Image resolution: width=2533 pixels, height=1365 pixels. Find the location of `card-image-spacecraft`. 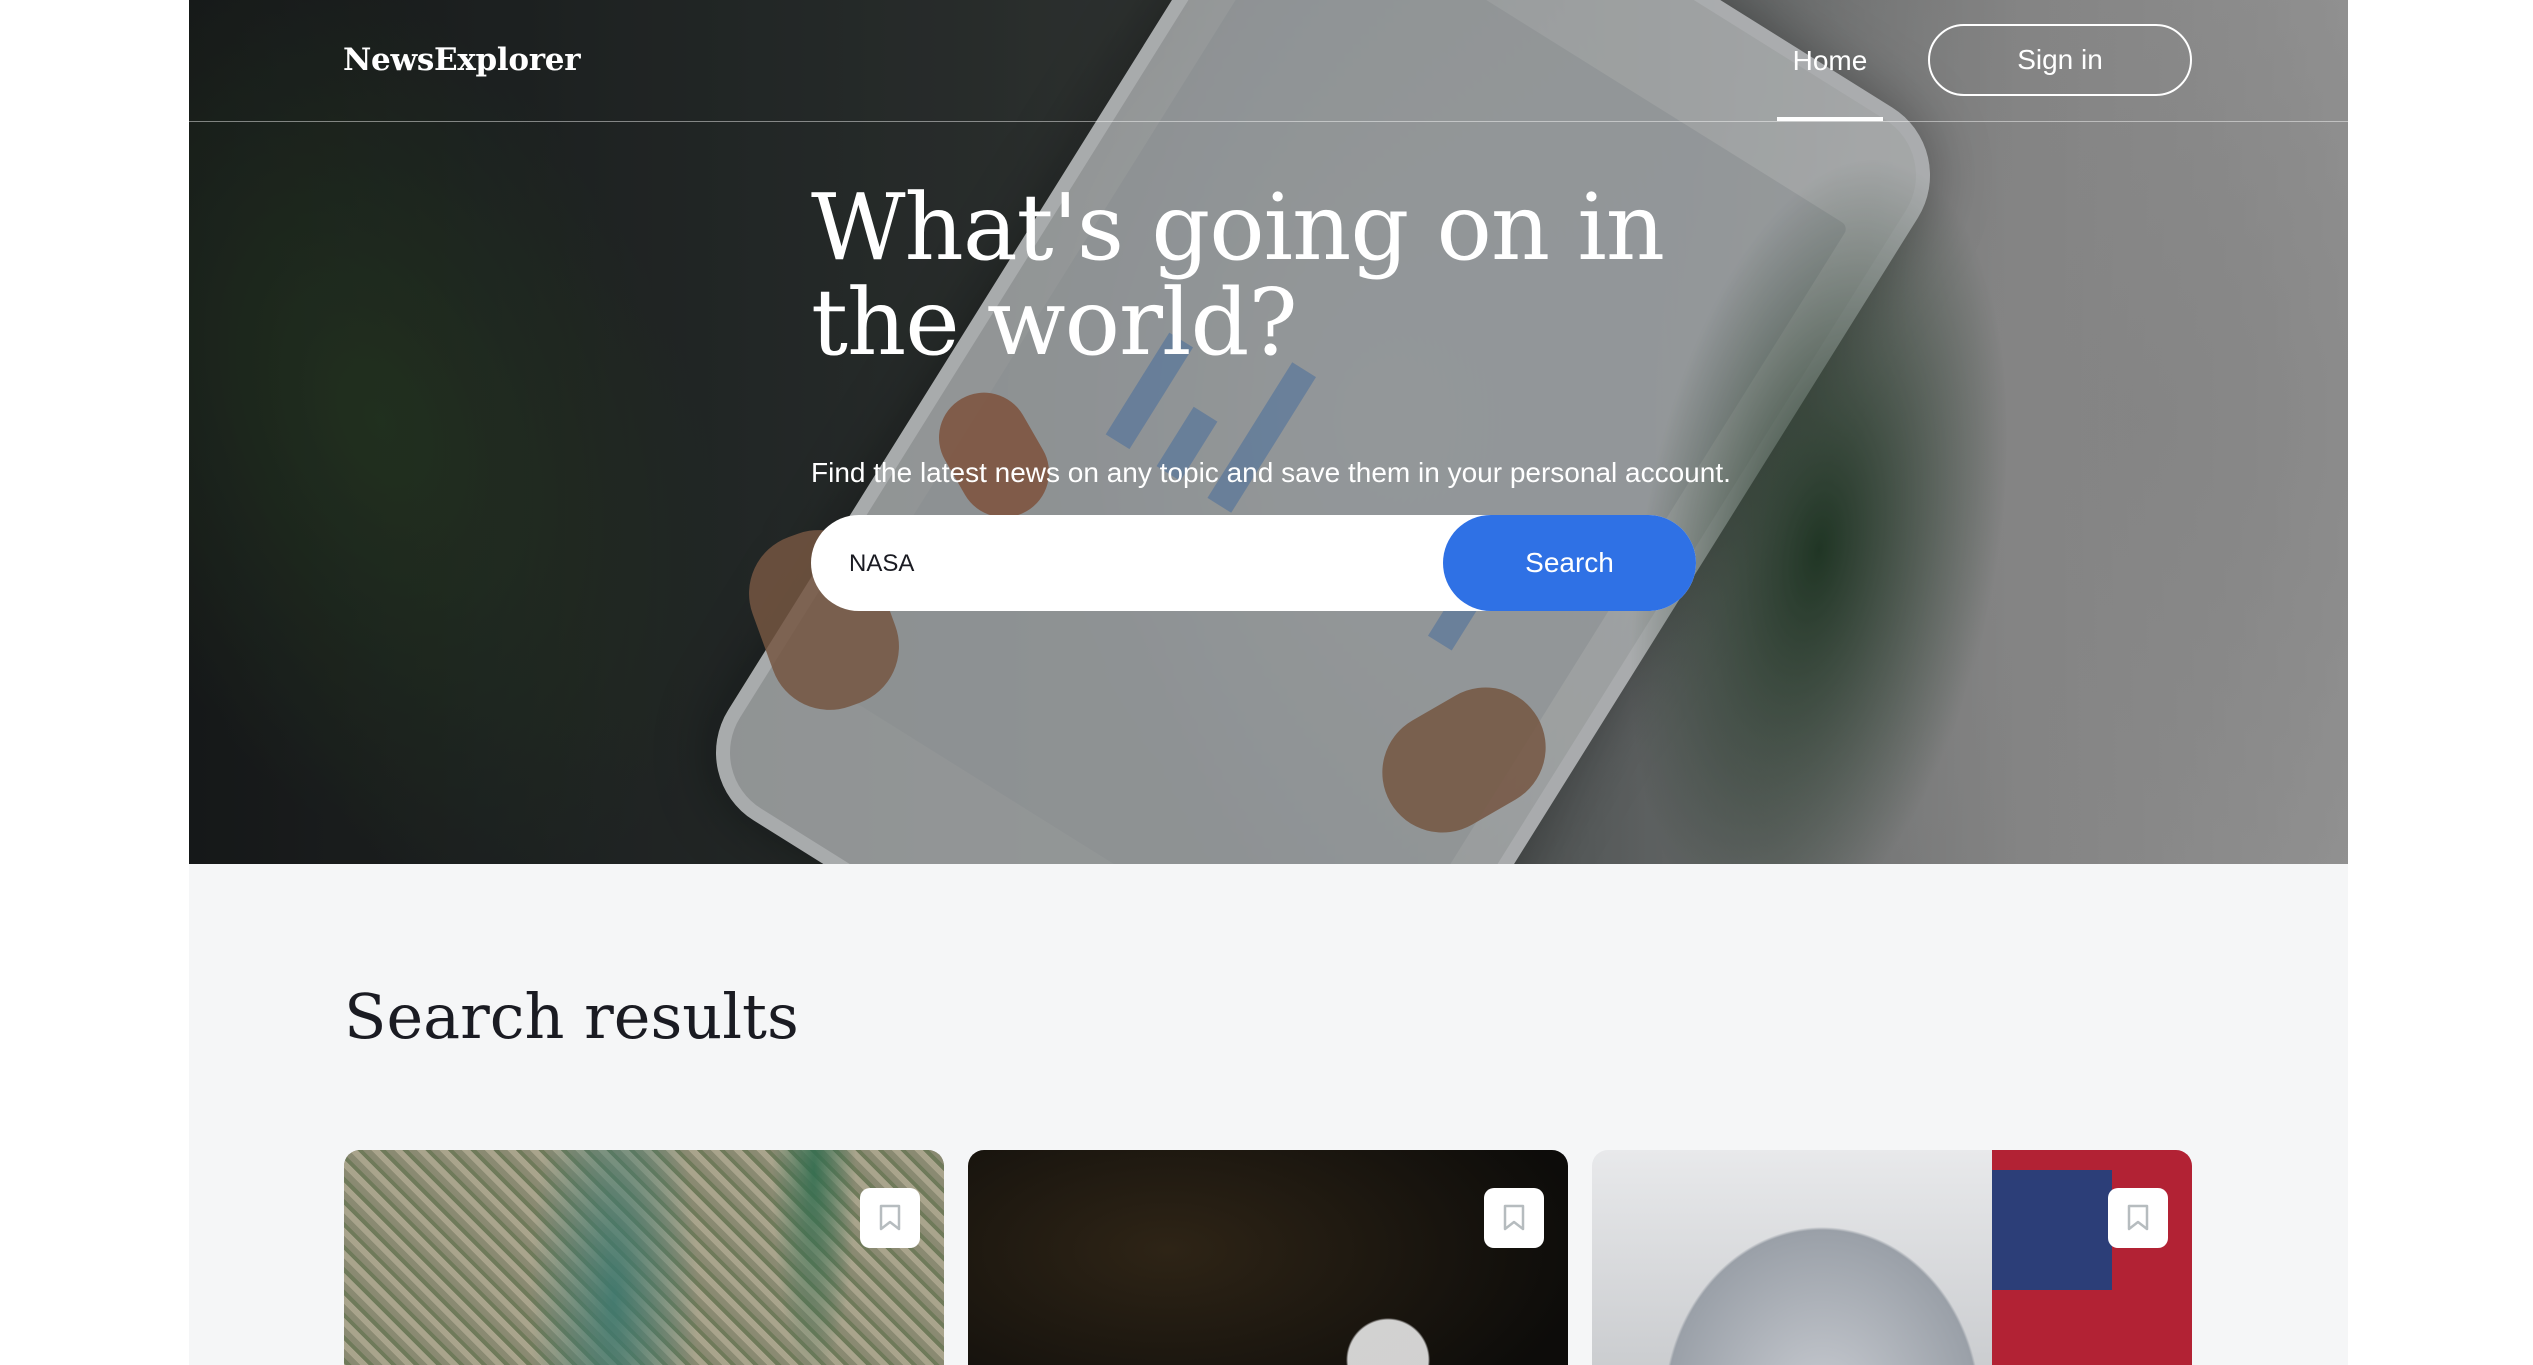

card-image-spacecraft is located at coordinates (1268, 1257).